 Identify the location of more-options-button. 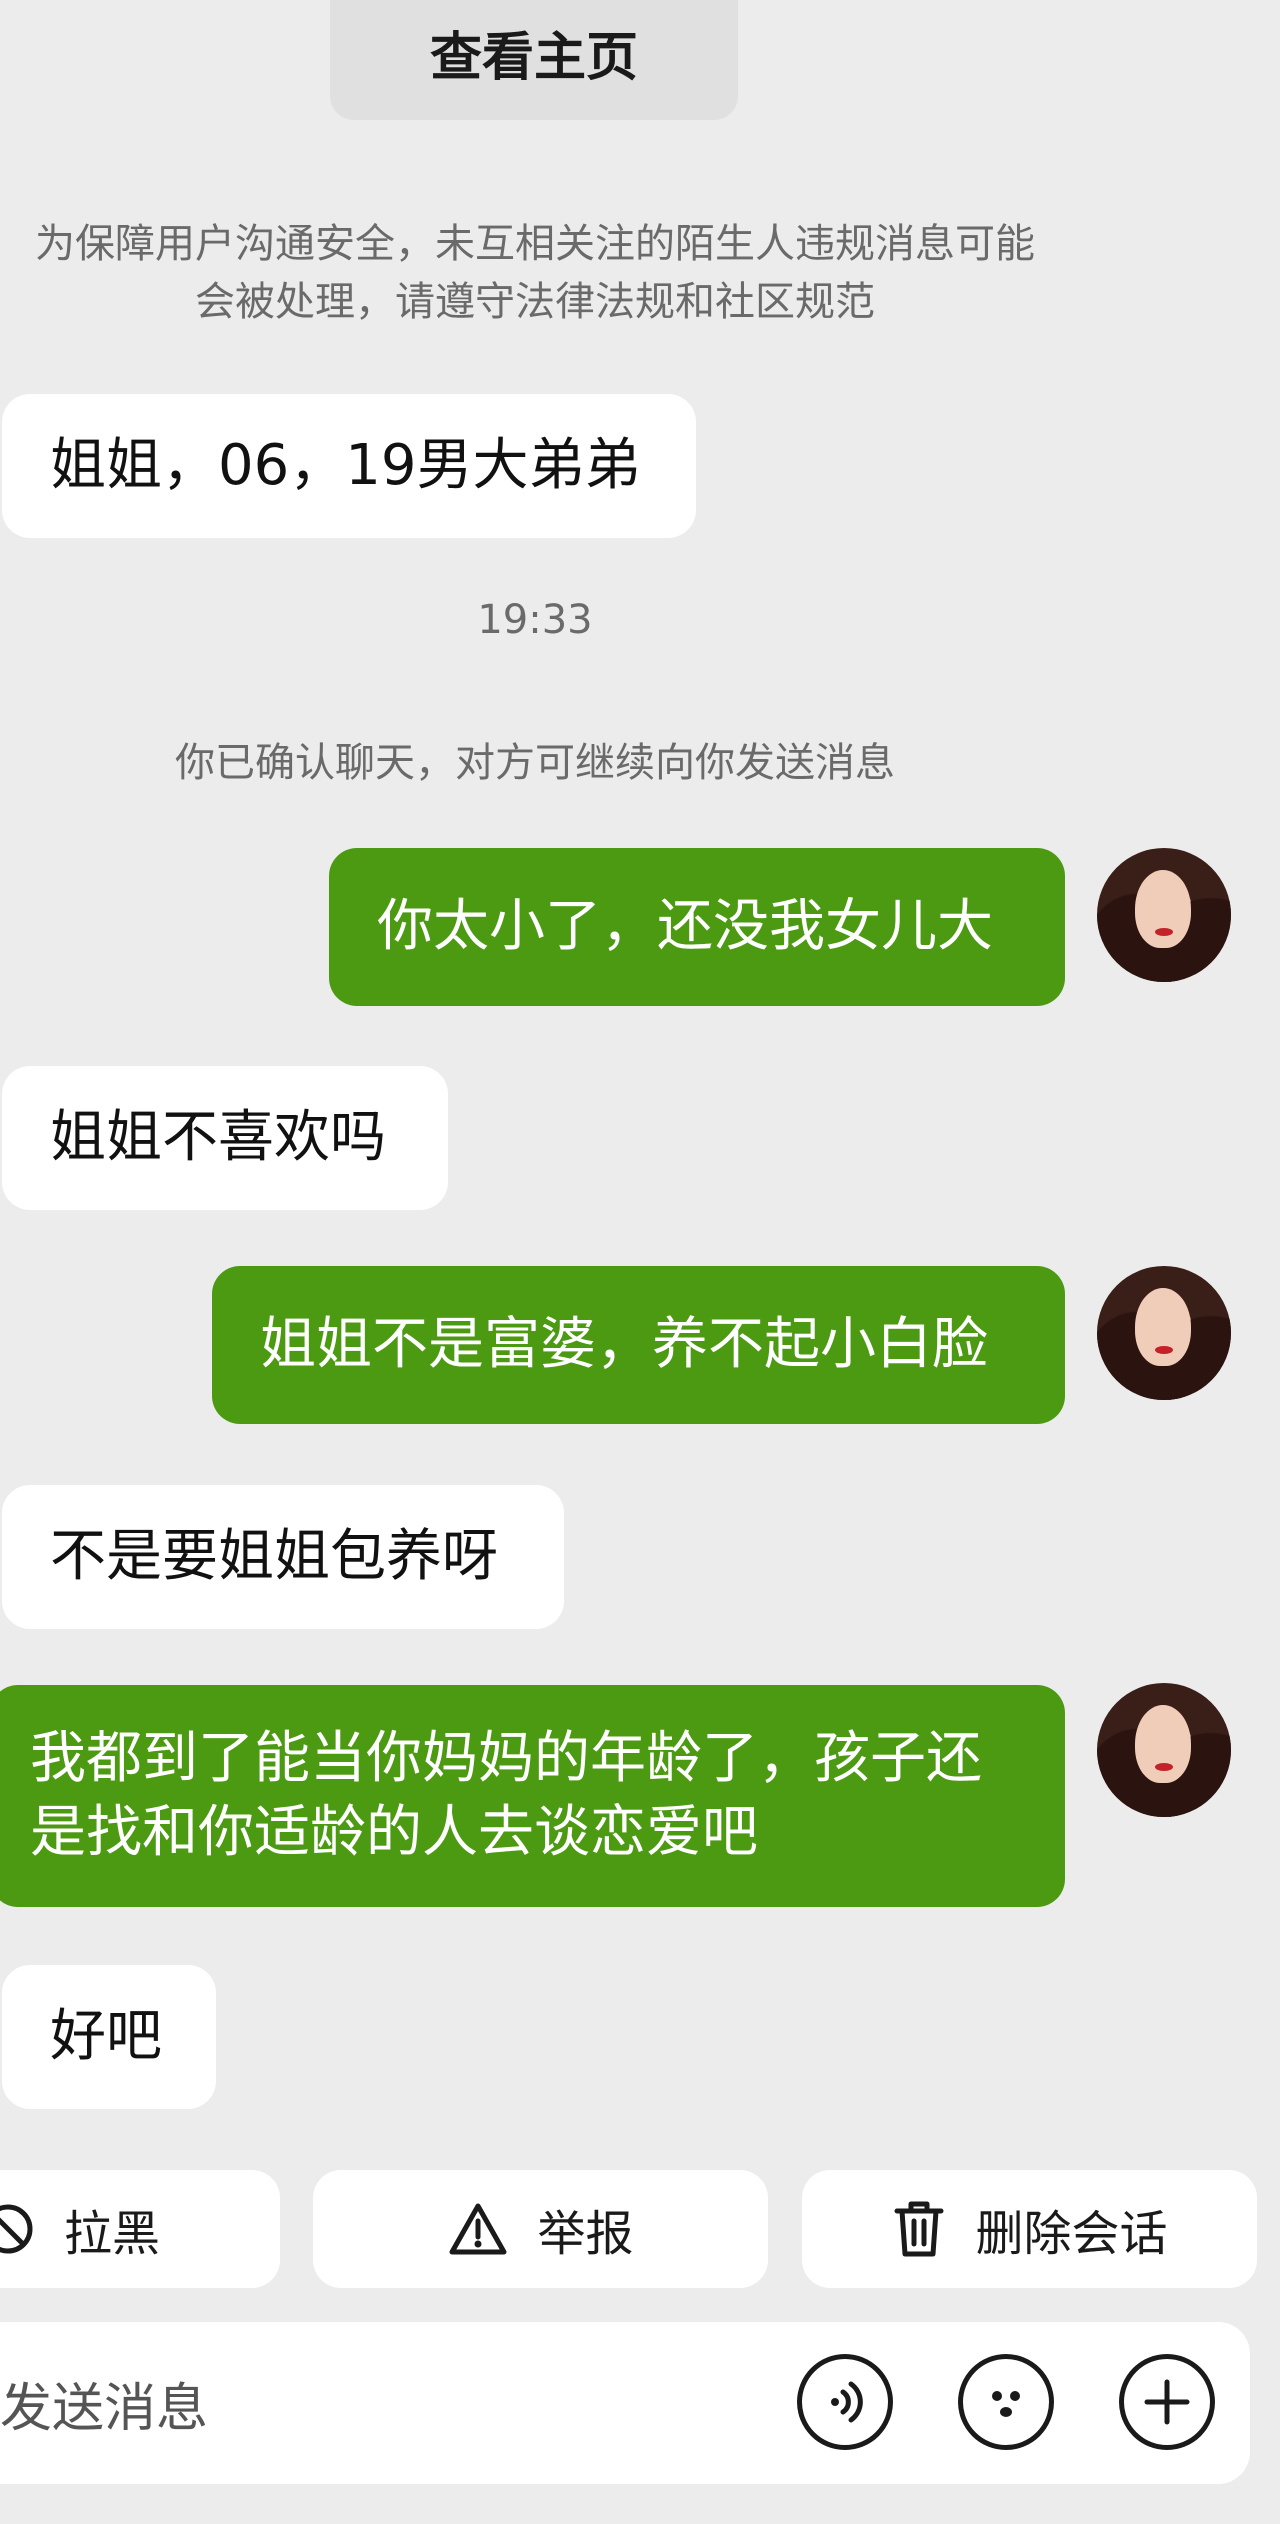
(1167, 2402).